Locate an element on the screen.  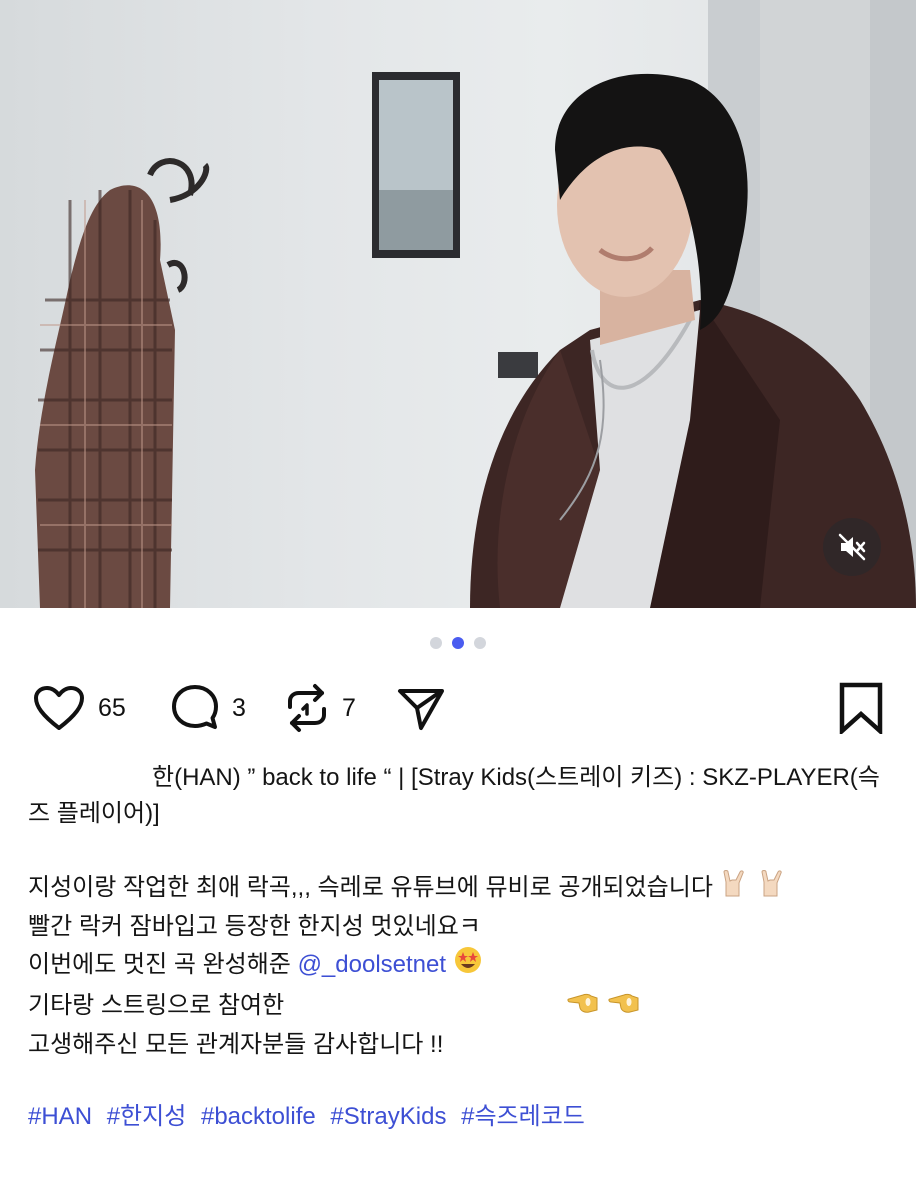
share-button is located at coordinates (421, 708).